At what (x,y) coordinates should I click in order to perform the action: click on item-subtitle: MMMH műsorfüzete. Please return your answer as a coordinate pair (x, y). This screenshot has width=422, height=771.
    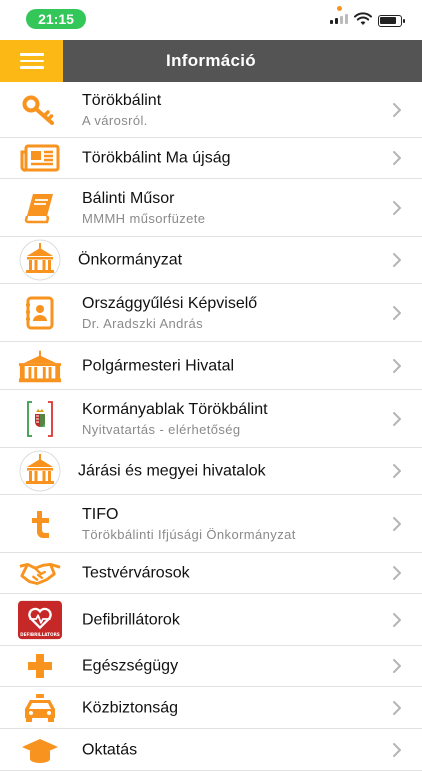
    Looking at the image, I should click on (144, 218).